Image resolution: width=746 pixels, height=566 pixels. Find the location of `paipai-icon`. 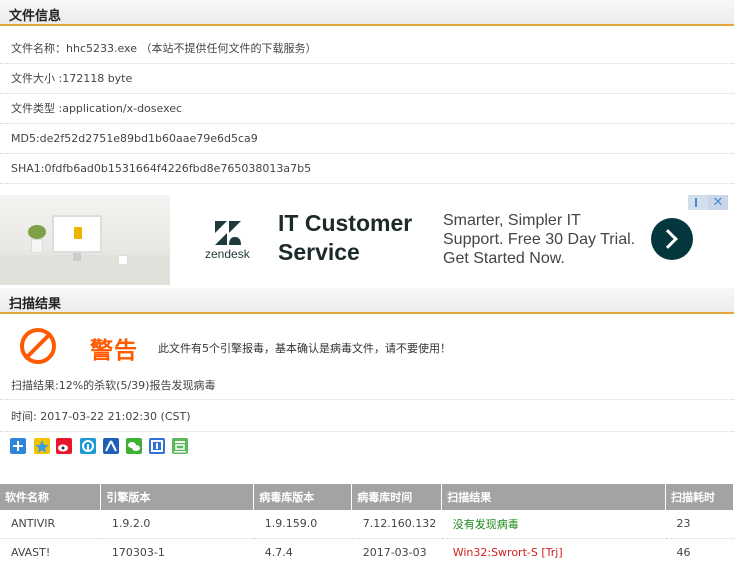

paipai-icon is located at coordinates (88, 446).